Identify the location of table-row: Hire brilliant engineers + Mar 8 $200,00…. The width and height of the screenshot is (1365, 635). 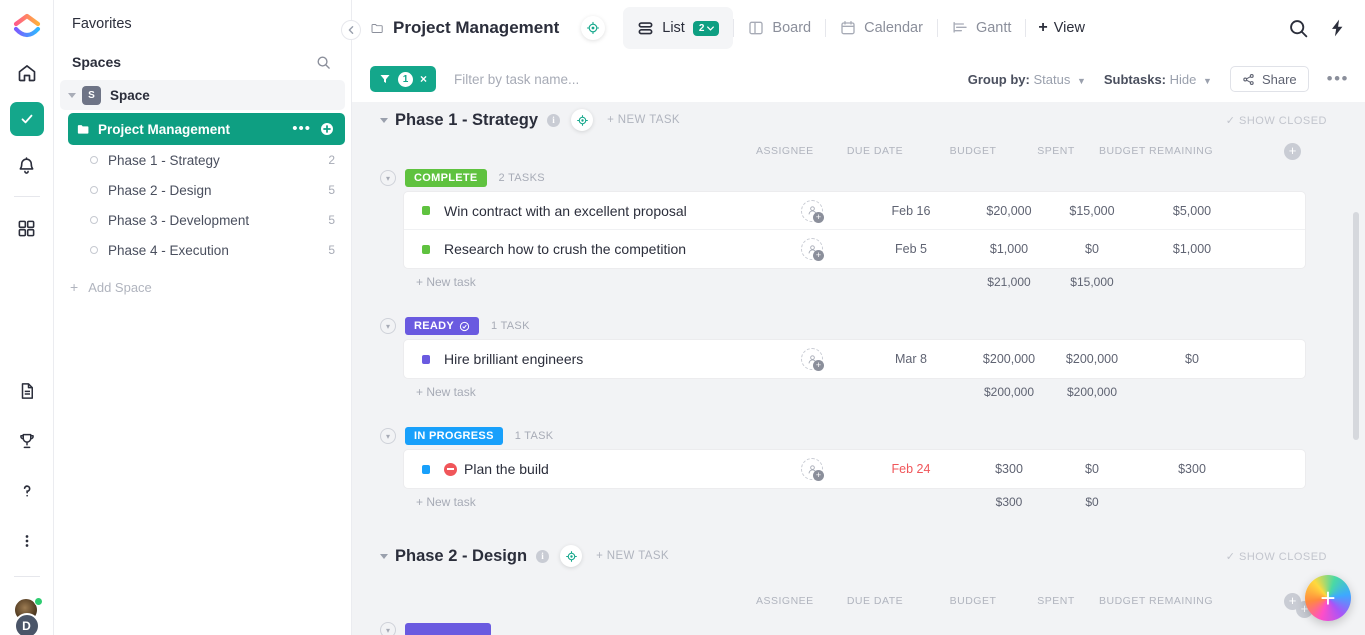
(854, 359).